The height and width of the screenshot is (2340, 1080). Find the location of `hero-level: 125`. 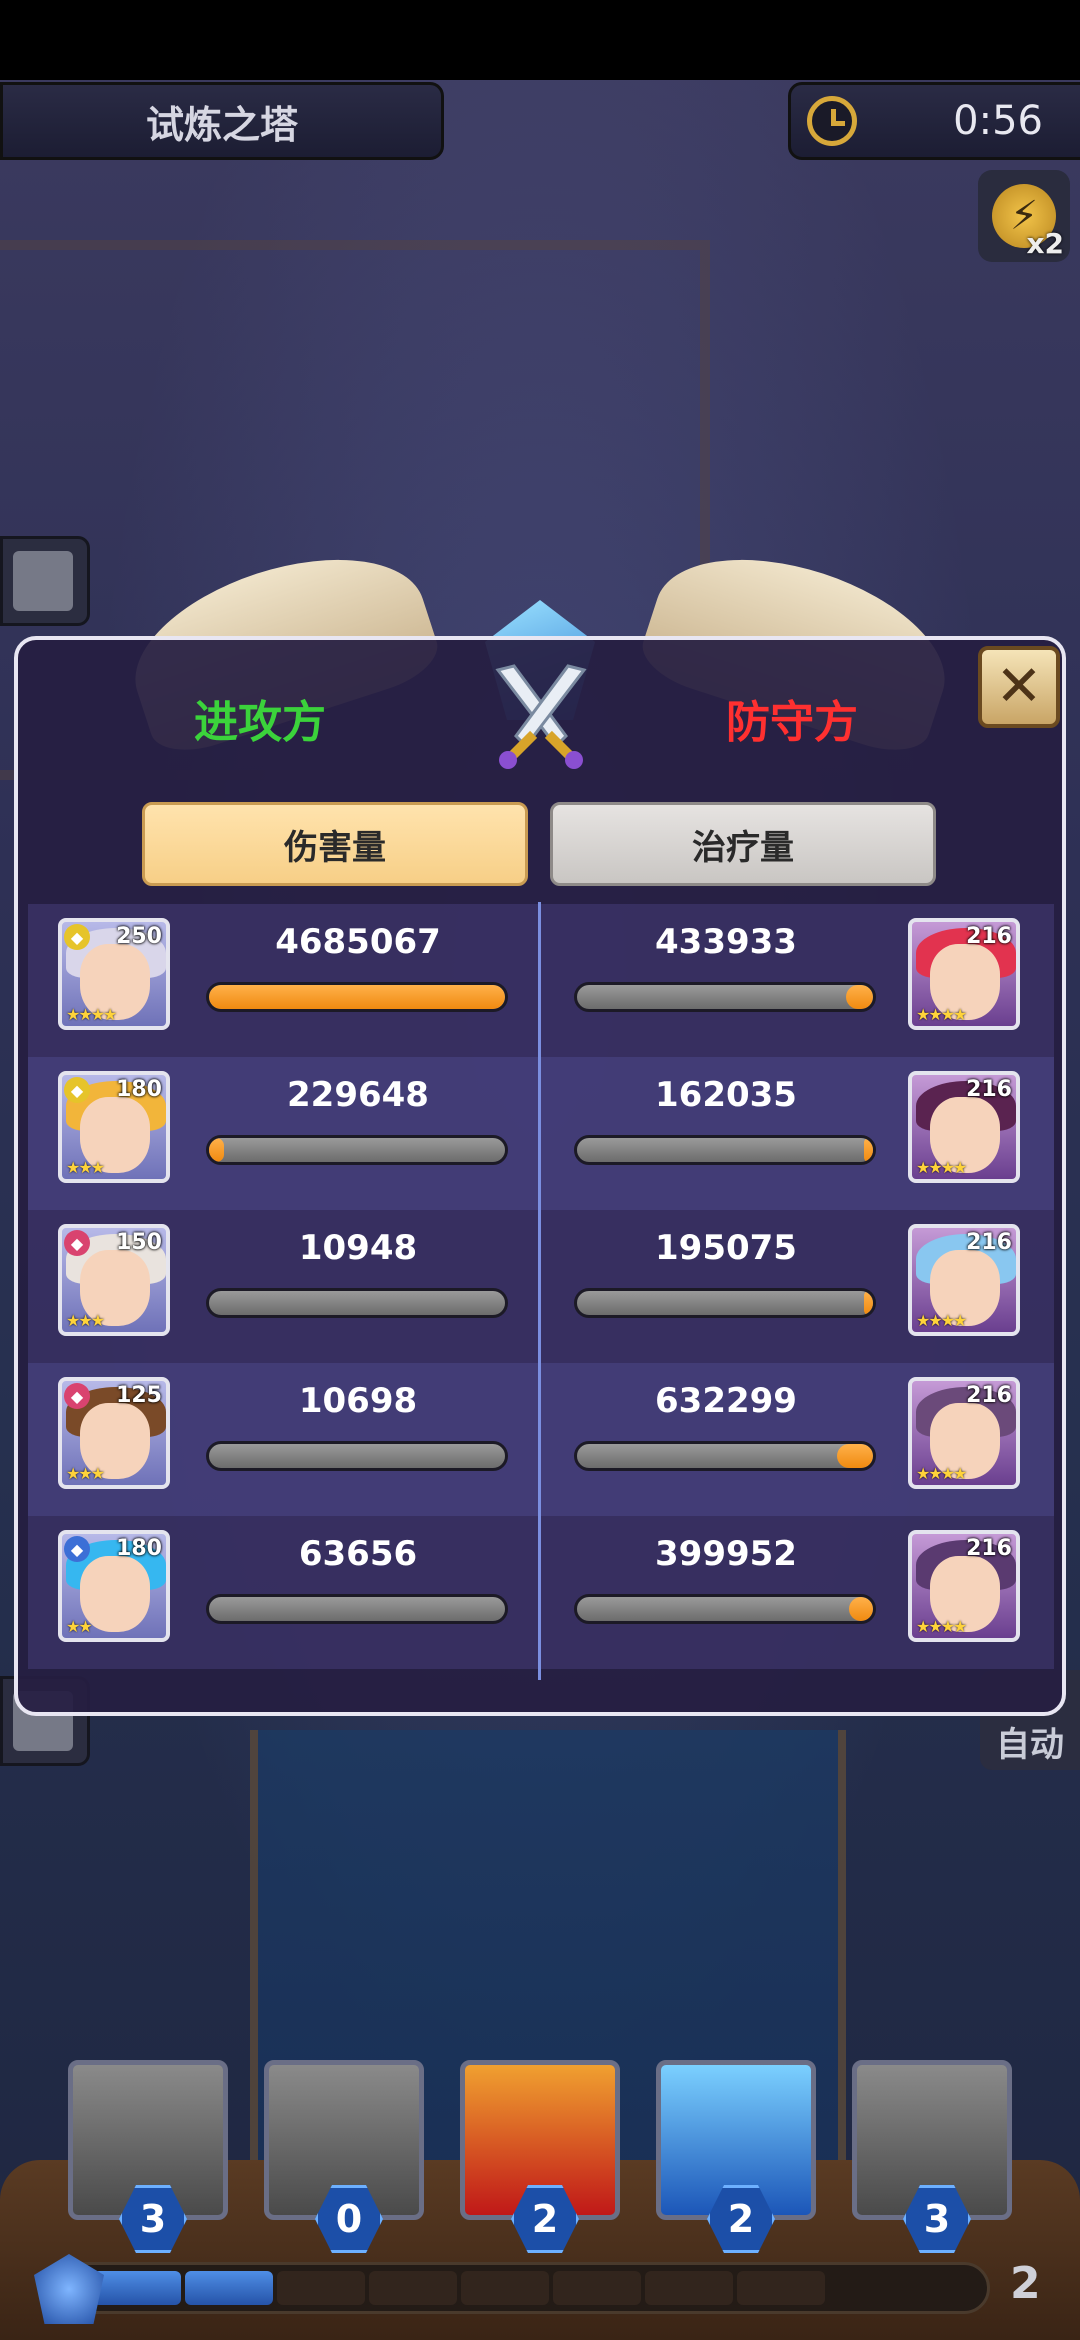

hero-level: 125 is located at coordinates (139, 1395).